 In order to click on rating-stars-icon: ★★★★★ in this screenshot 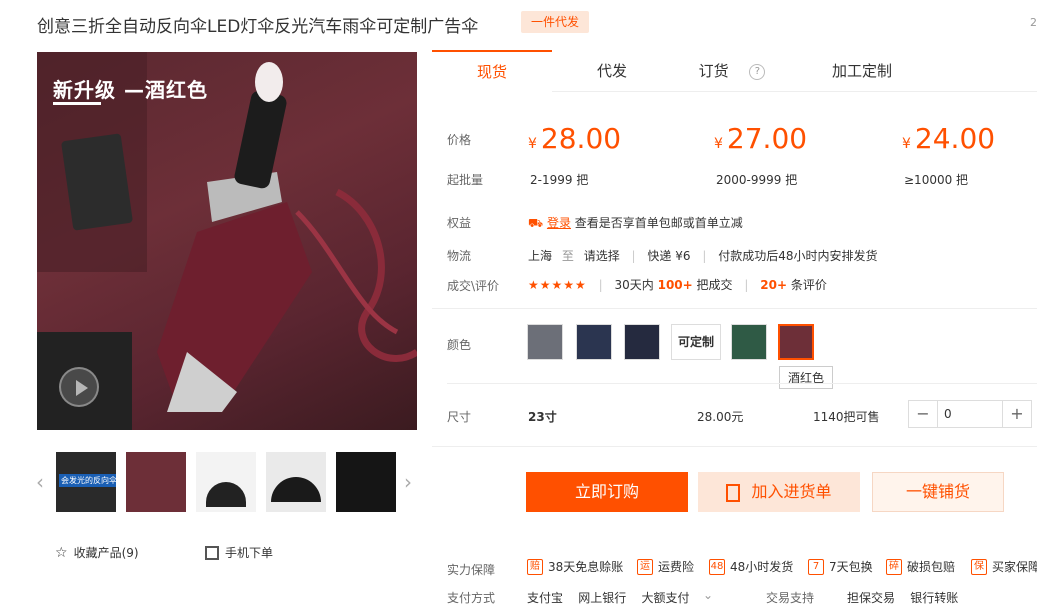, I will do `click(557, 285)`.